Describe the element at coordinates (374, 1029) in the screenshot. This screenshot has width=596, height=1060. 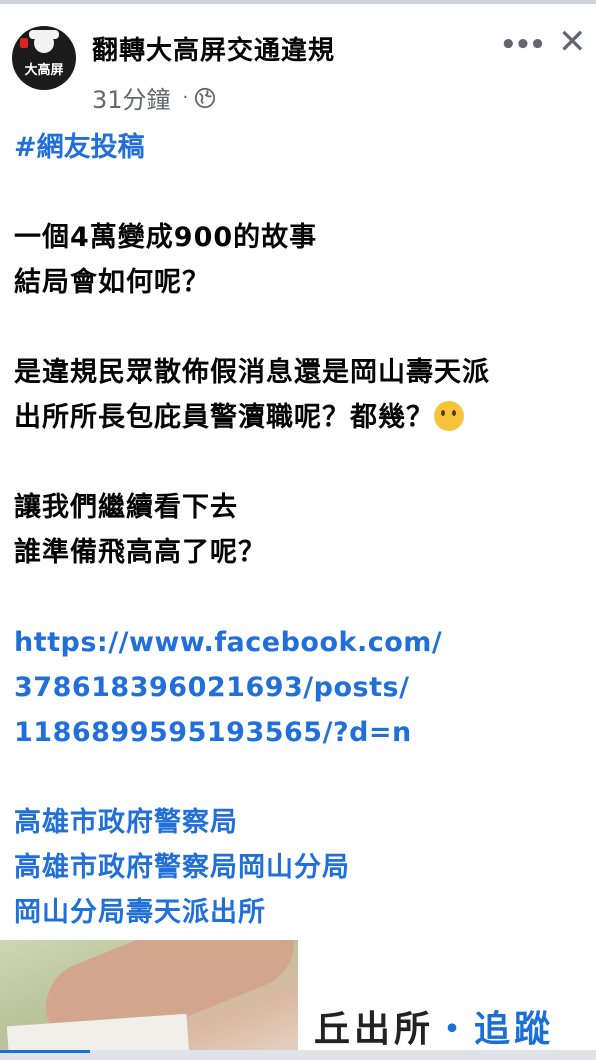
I see `screenshot-text-black: 丘出所` at that location.